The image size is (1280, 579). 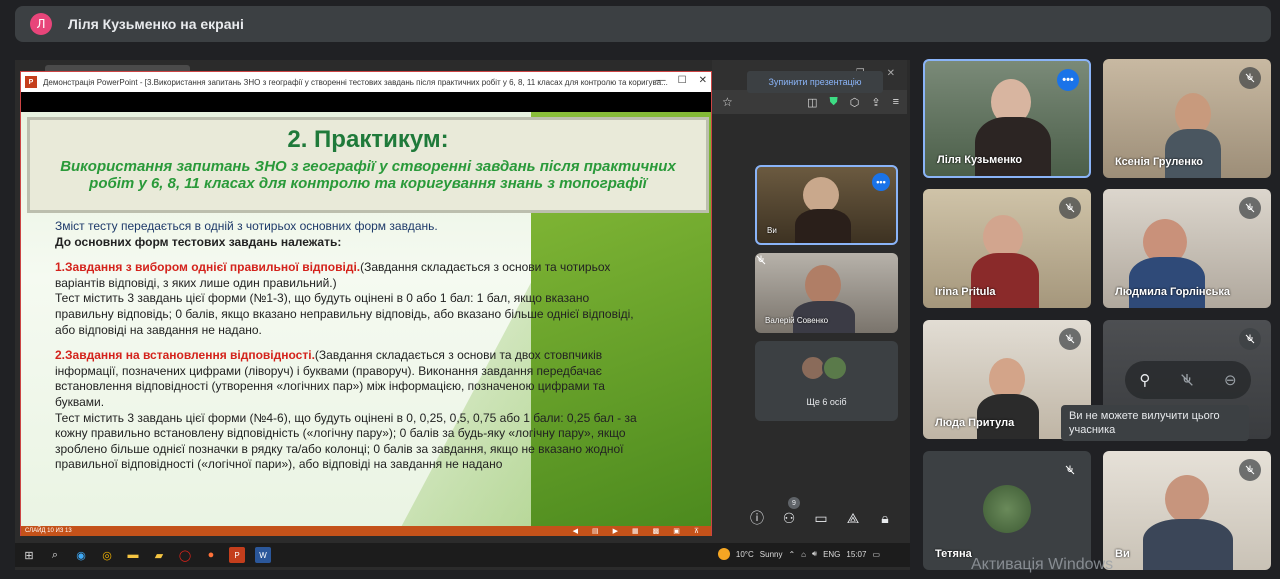 I want to click on presenter-avatar: Л, so click(x=41, y=24).